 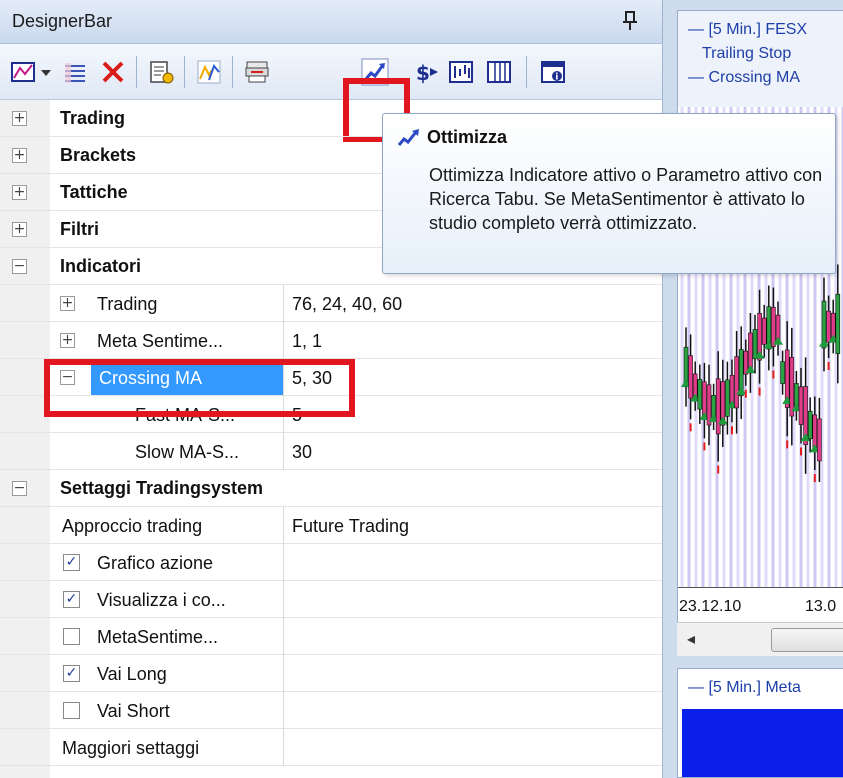 What do you see at coordinates (209, 72) in the screenshot?
I see `indicator-icon` at bounding box center [209, 72].